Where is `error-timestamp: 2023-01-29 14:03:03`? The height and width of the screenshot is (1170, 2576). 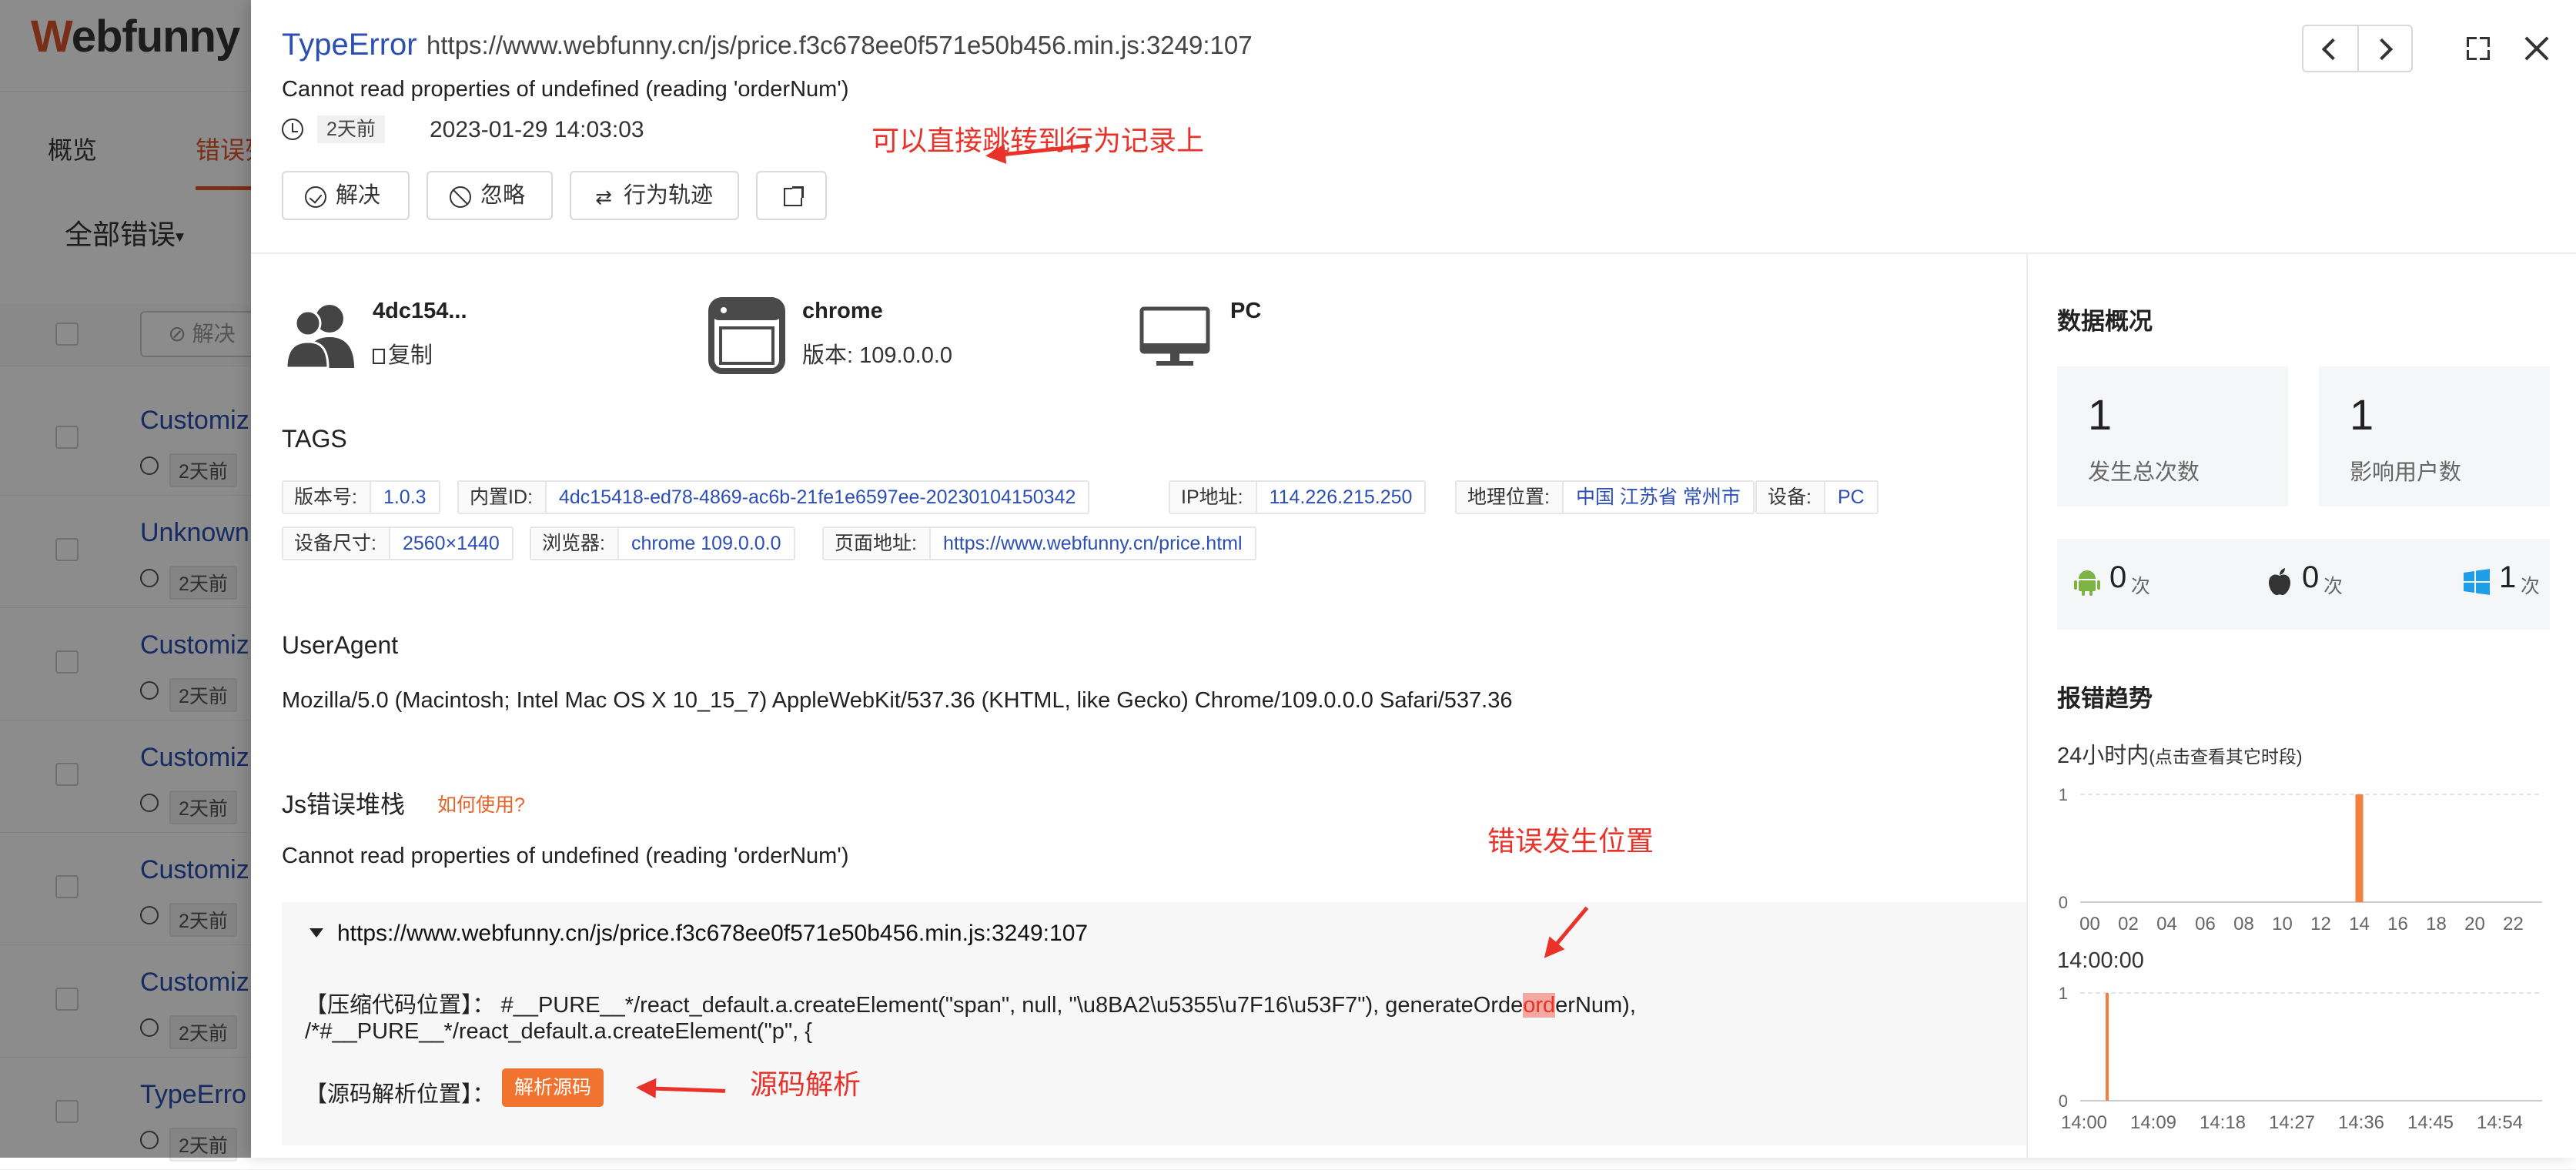
error-timestamp: 2023-01-29 14:03:03 is located at coordinates (537, 129).